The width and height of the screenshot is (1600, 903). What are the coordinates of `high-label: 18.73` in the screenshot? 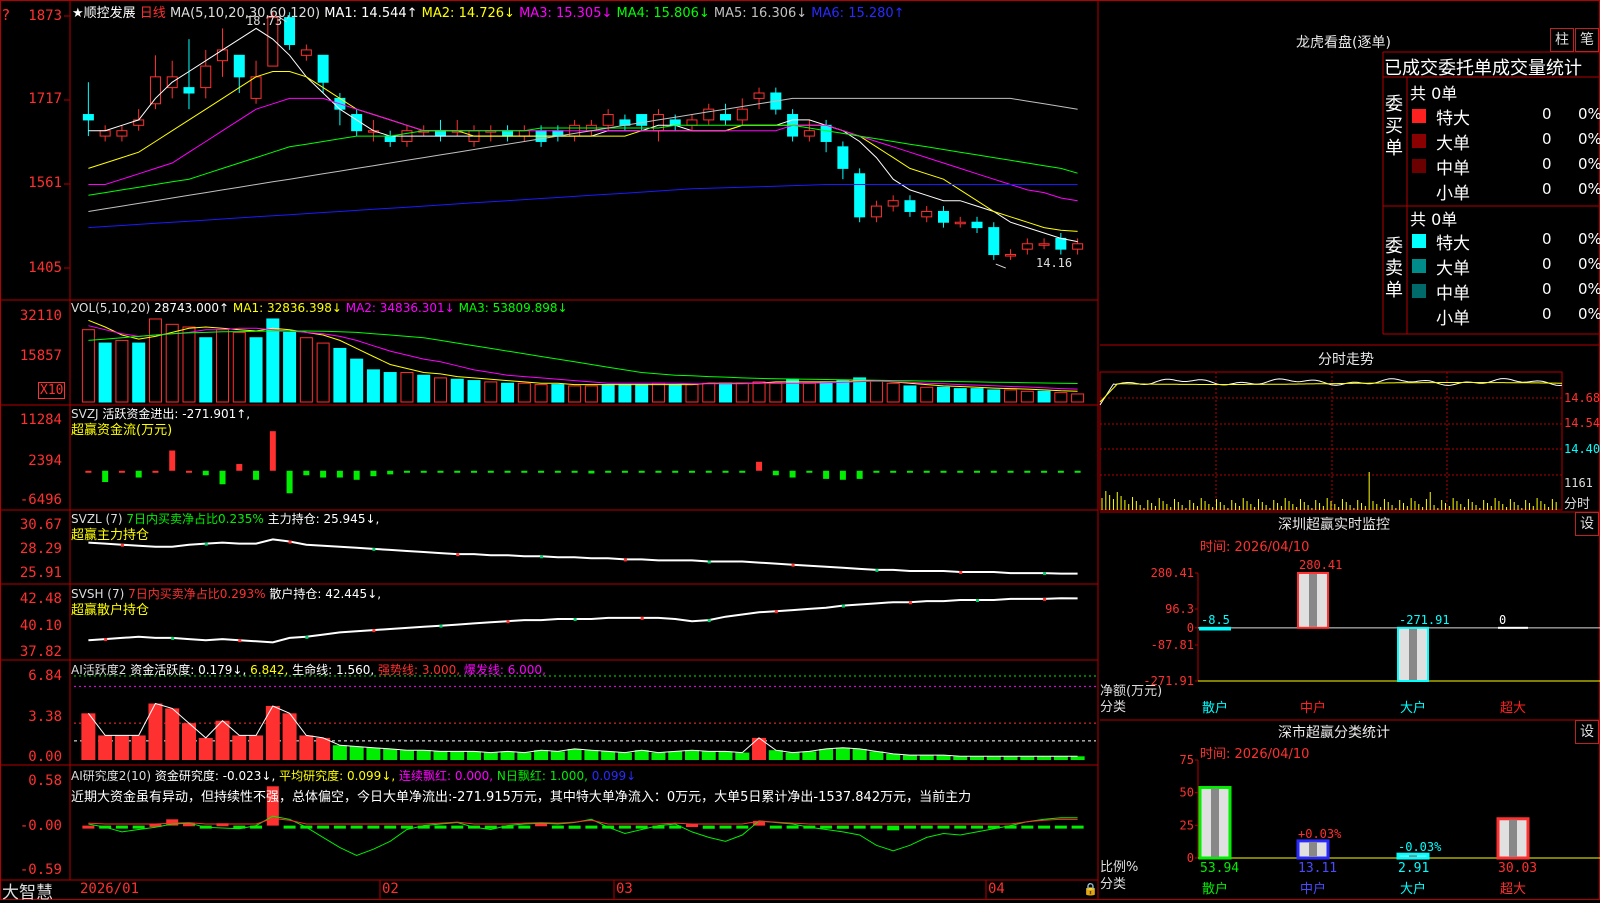 It's located at (264, 21).